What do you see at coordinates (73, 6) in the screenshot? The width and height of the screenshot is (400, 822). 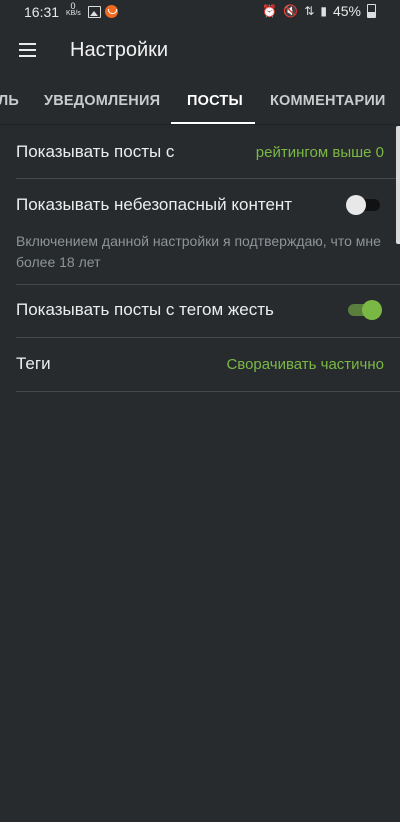 I see `network-speed-value: 0` at bounding box center [73, 6].